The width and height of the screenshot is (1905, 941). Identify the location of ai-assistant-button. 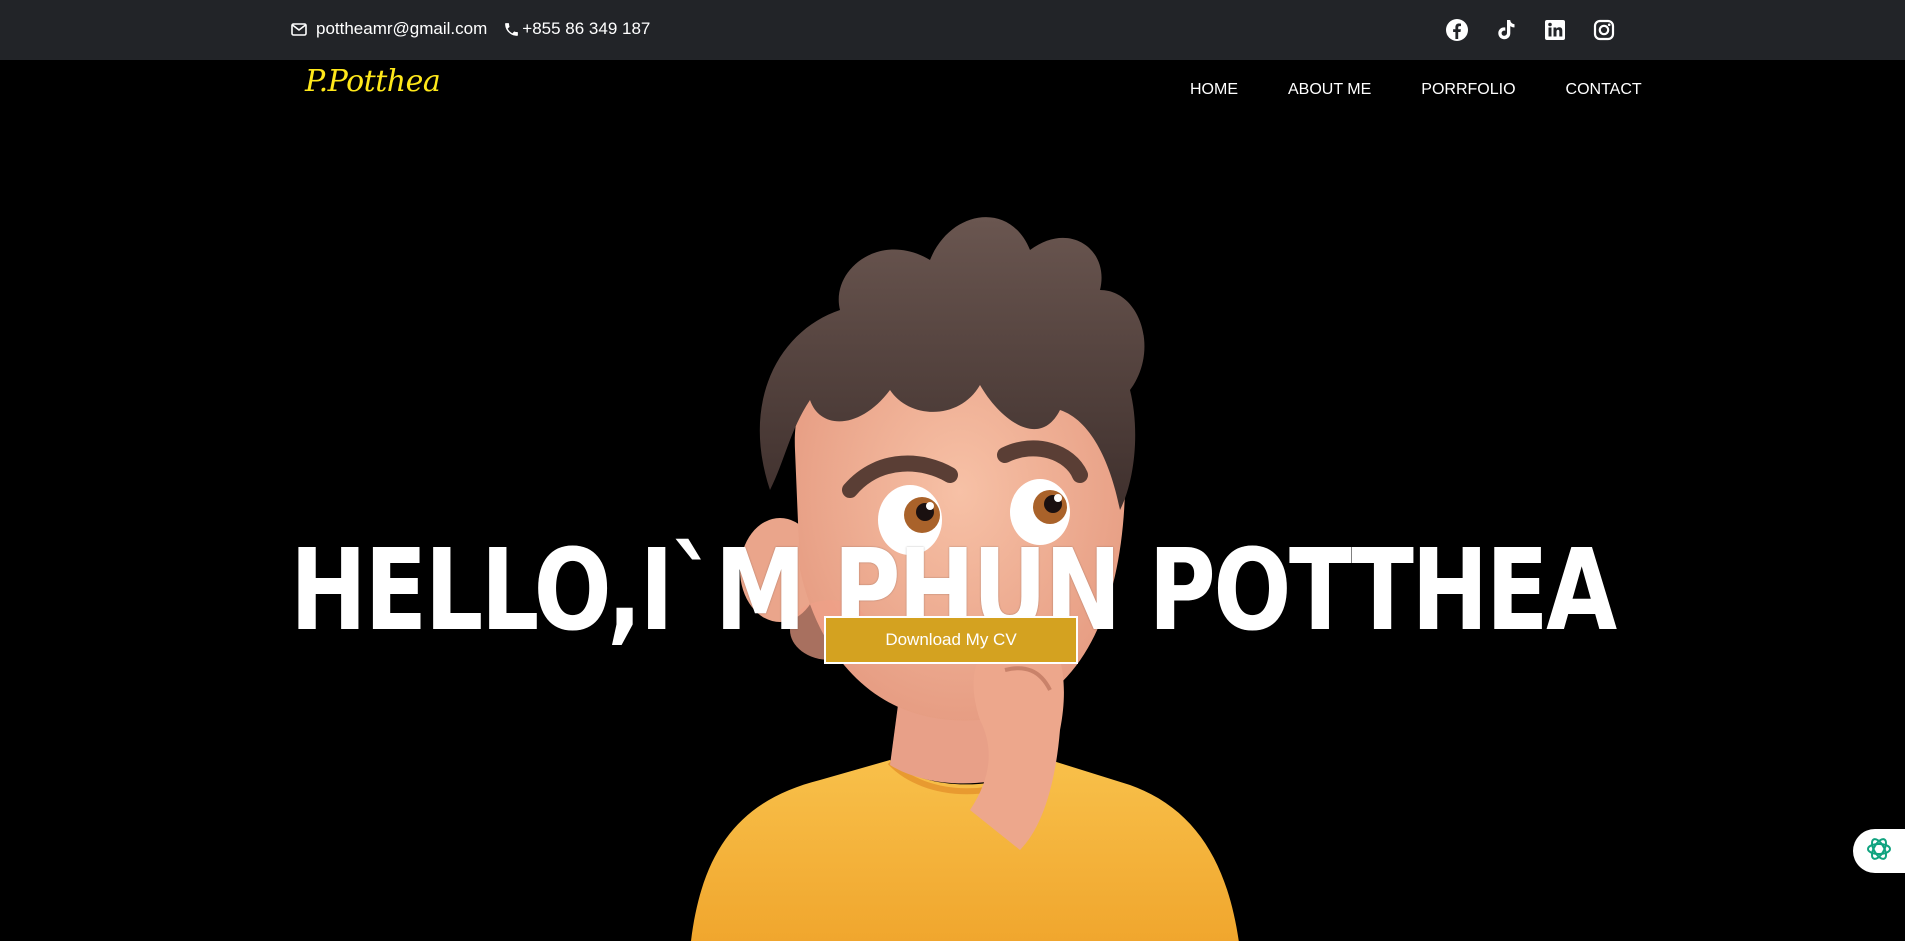
(1879, 851).